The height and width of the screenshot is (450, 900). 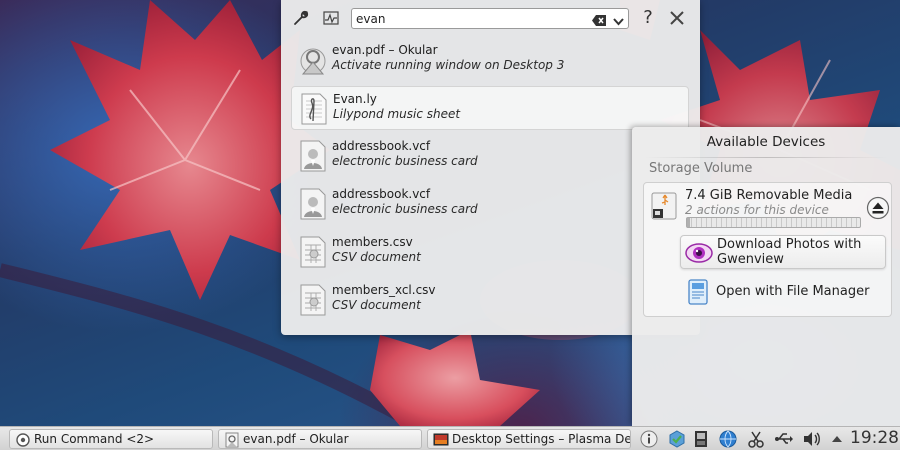 What do you see at coordinates (490, 300) in the screenshot?
I see `result-item: members_xcl.csv CSV document` at bounding box center [490, 300].